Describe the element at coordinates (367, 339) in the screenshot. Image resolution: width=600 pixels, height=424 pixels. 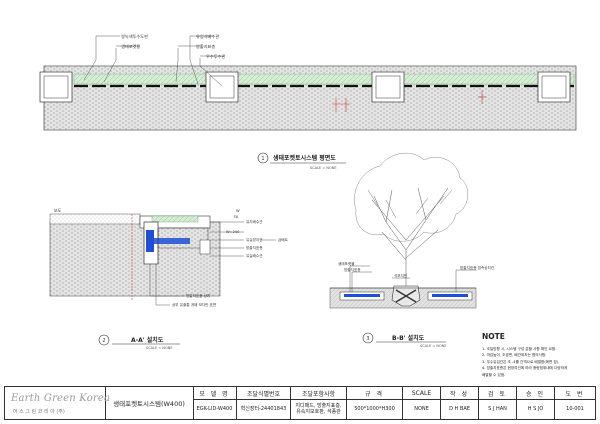
I see `section-b-title-number-text: 3` at that location.